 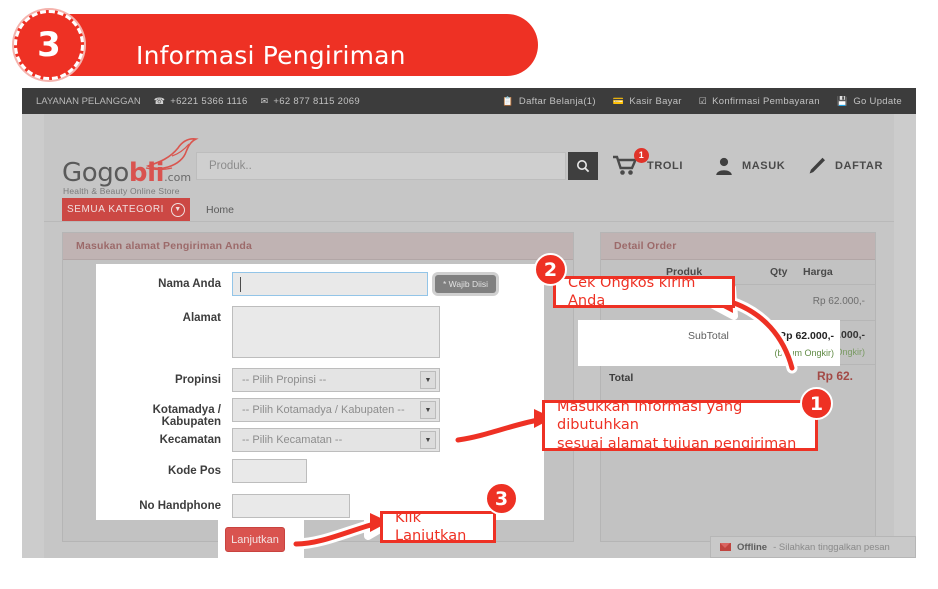 I want to click on search-icon, so click(x=583, y=166).